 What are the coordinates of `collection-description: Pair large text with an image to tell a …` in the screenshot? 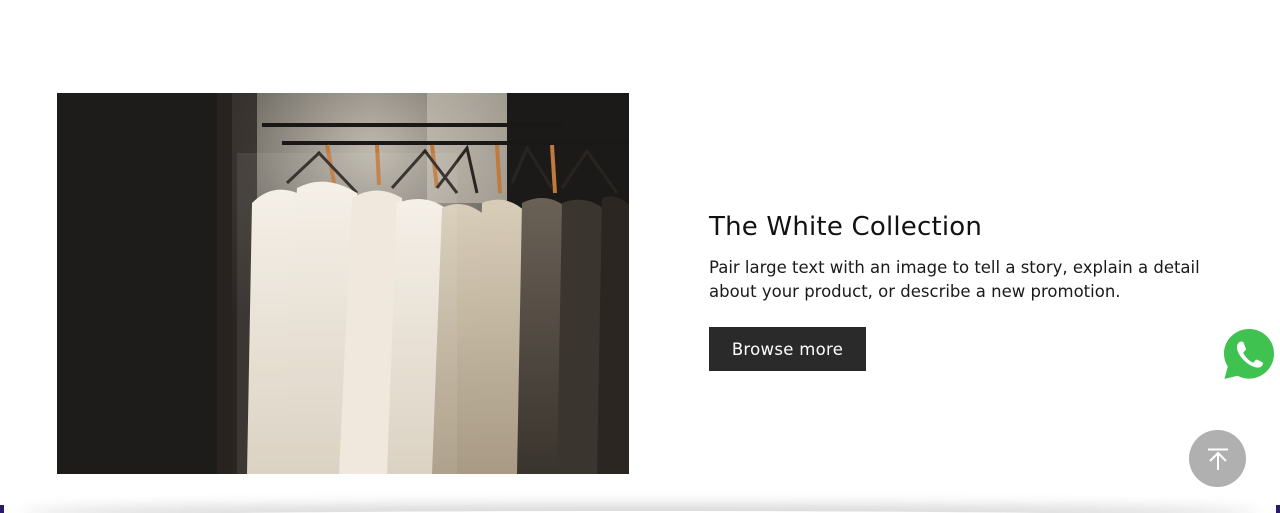 It's located at (954, 279).